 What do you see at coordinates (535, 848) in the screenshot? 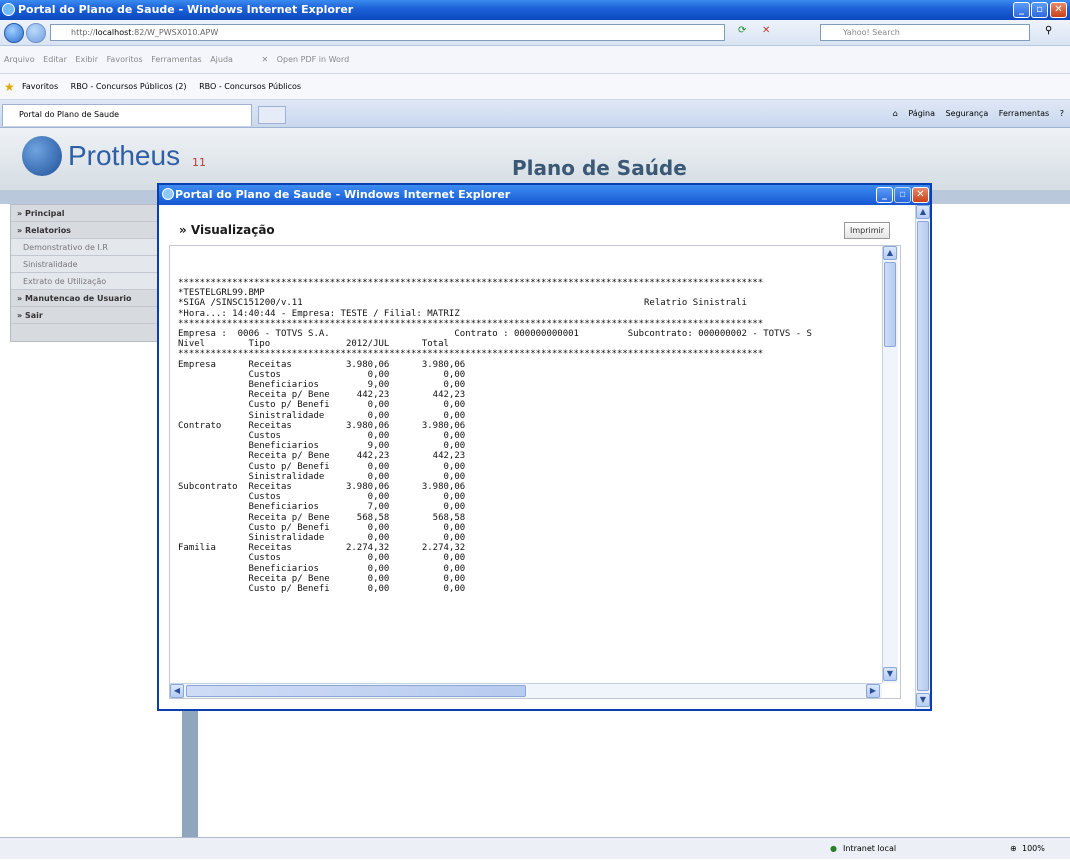
I see `status-bar: ● Intranet local ⊕ 100%` at bounding box center [535, 848].